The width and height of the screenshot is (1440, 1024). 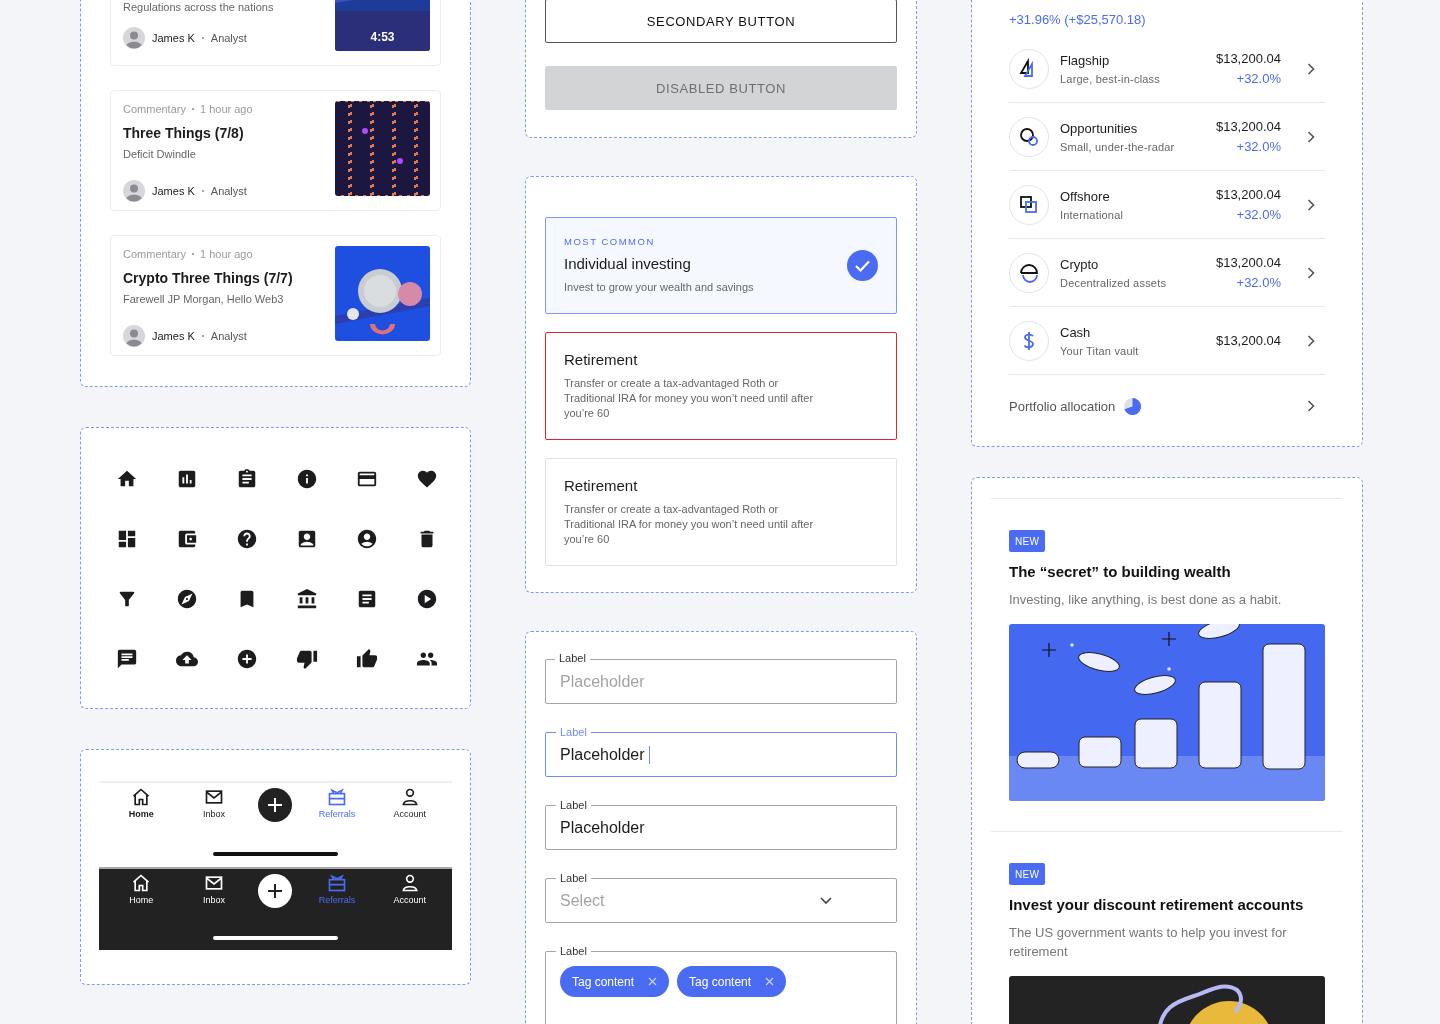 What do you see at coordinates (1029, 136) in the screenshot?
I see `circles-icon` at bounding box center [1029, 136].